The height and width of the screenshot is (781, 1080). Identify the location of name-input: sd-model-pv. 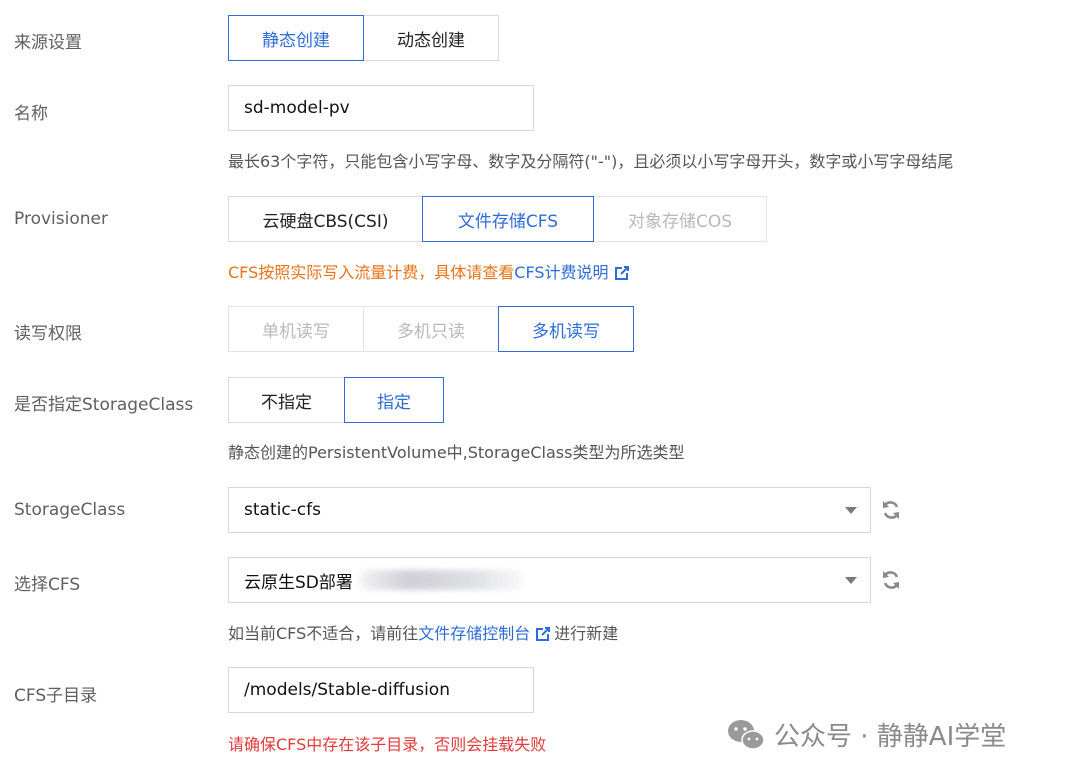
(381, 108).